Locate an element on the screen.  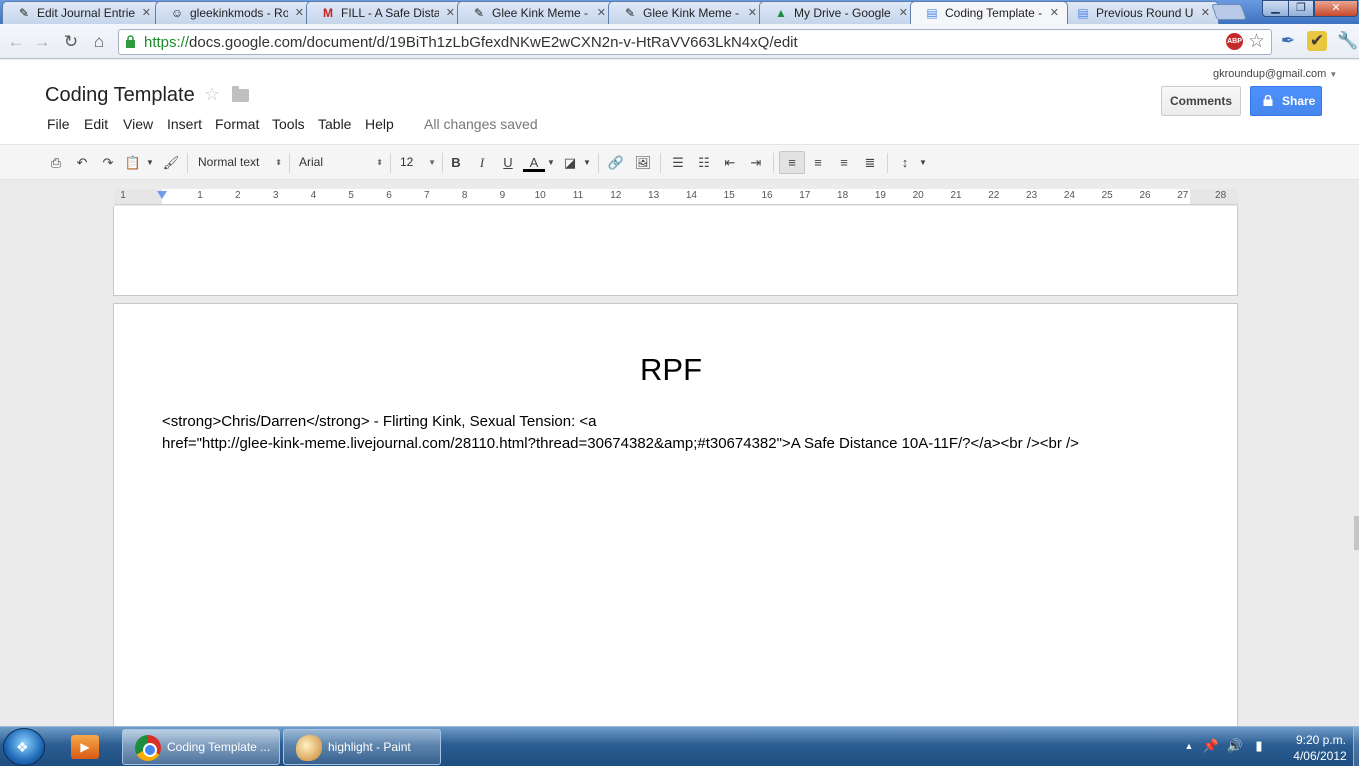
redo-icon: ↷ is located at coordinates (108, 162).